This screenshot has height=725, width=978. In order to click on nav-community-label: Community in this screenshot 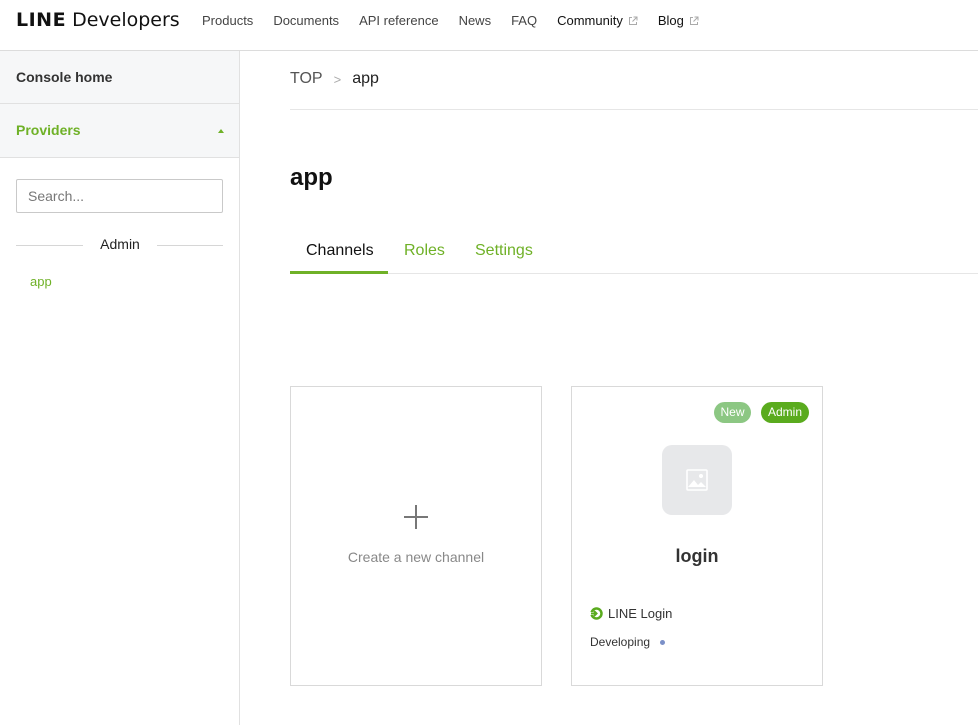, I will do `click(590, 20)`.